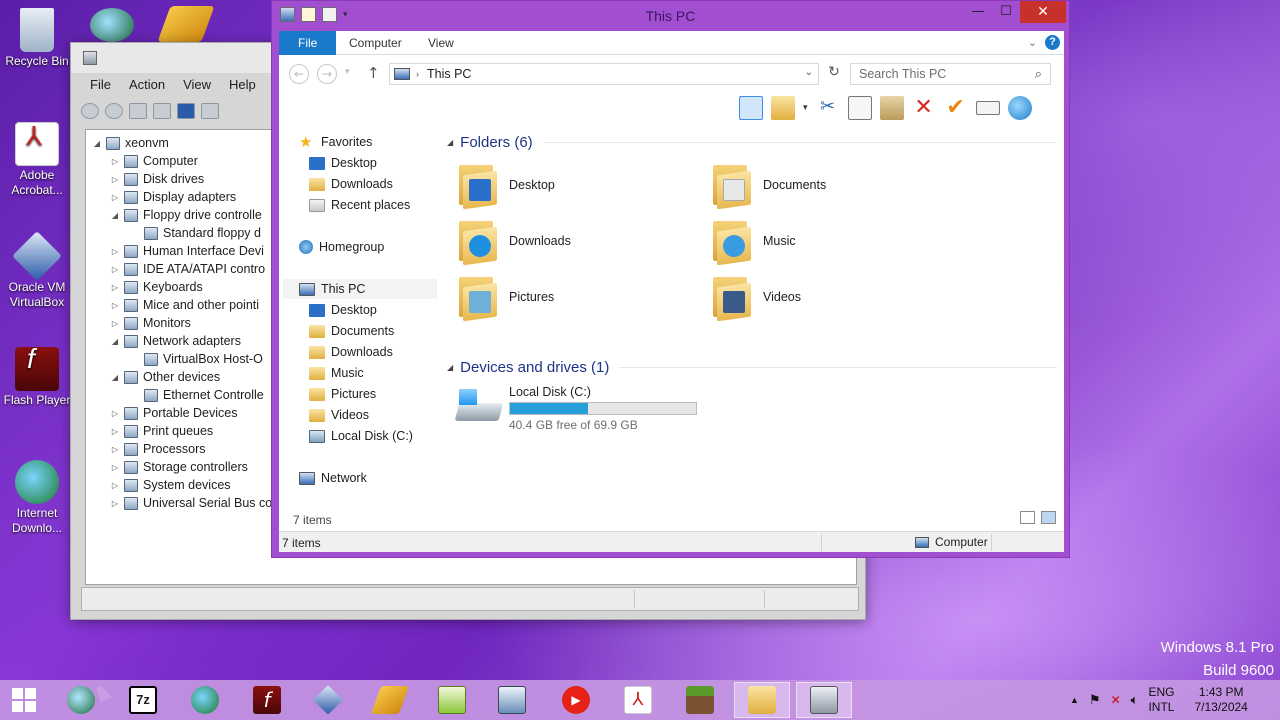  Describe the element at coordinates (327, 74) in the screenshot. I see `forward-button: →` at that location.